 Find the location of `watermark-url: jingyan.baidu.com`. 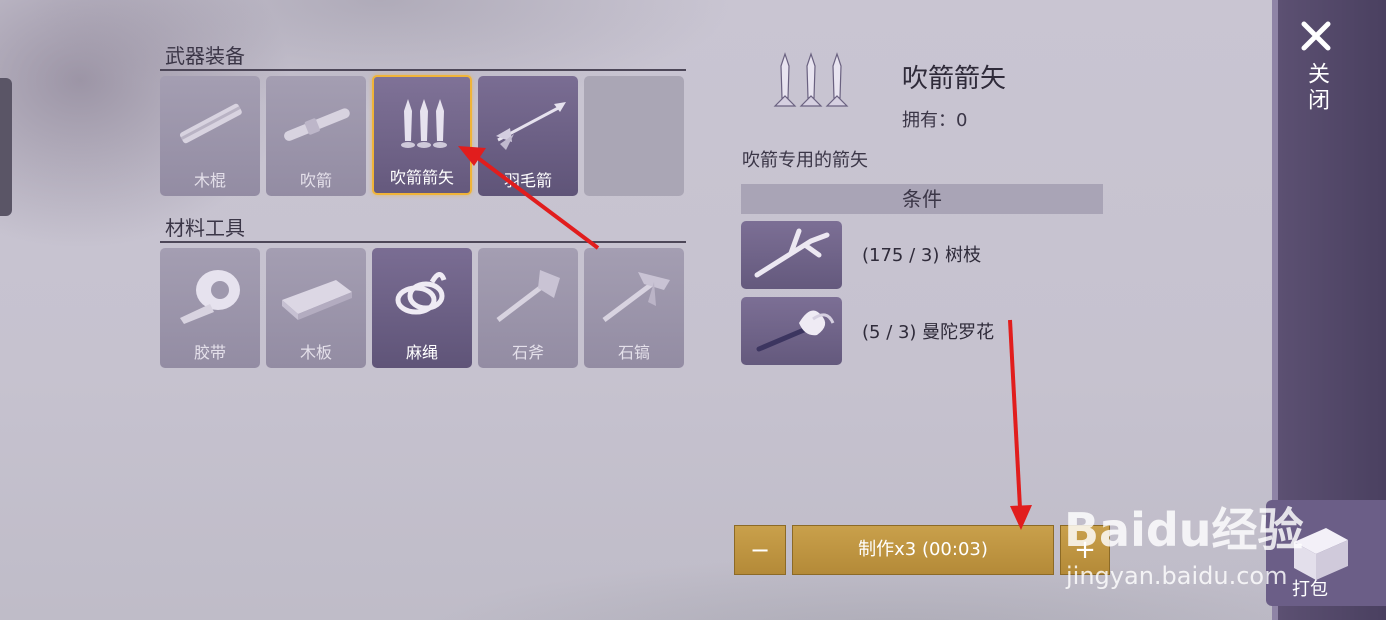

watermark-url: jingyan.baidu.com is located at coordinates (1177, 576).